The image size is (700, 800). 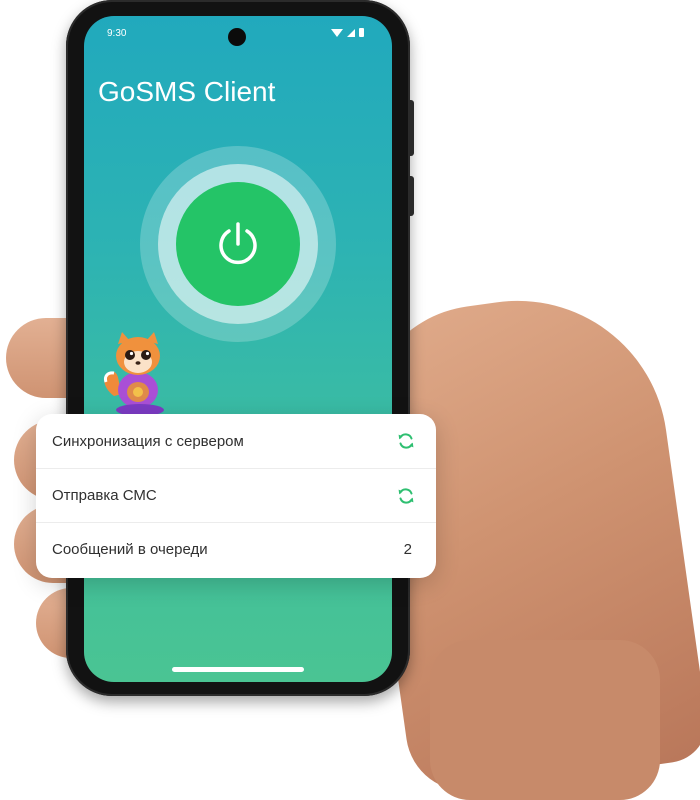 What do you see at coordinates (236, 549) in the screenshot?
I see `status-row-queue: Сообщений в очереди 2` at bounding box center [236, 549].